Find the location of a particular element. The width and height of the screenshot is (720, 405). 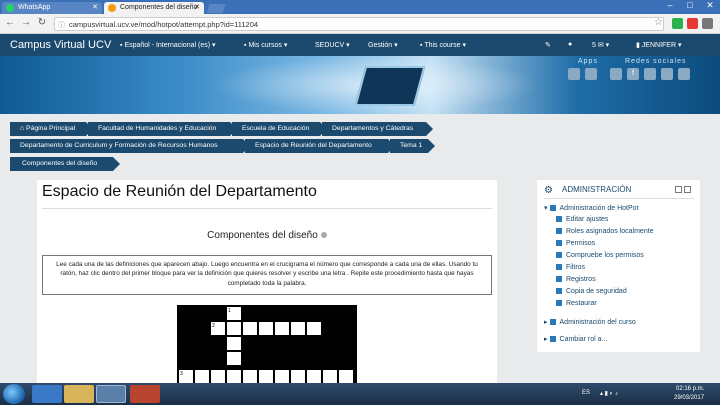

mis-cursos-menu: ▪ Mis cursos ▾ is located at coordinates (265, 45).